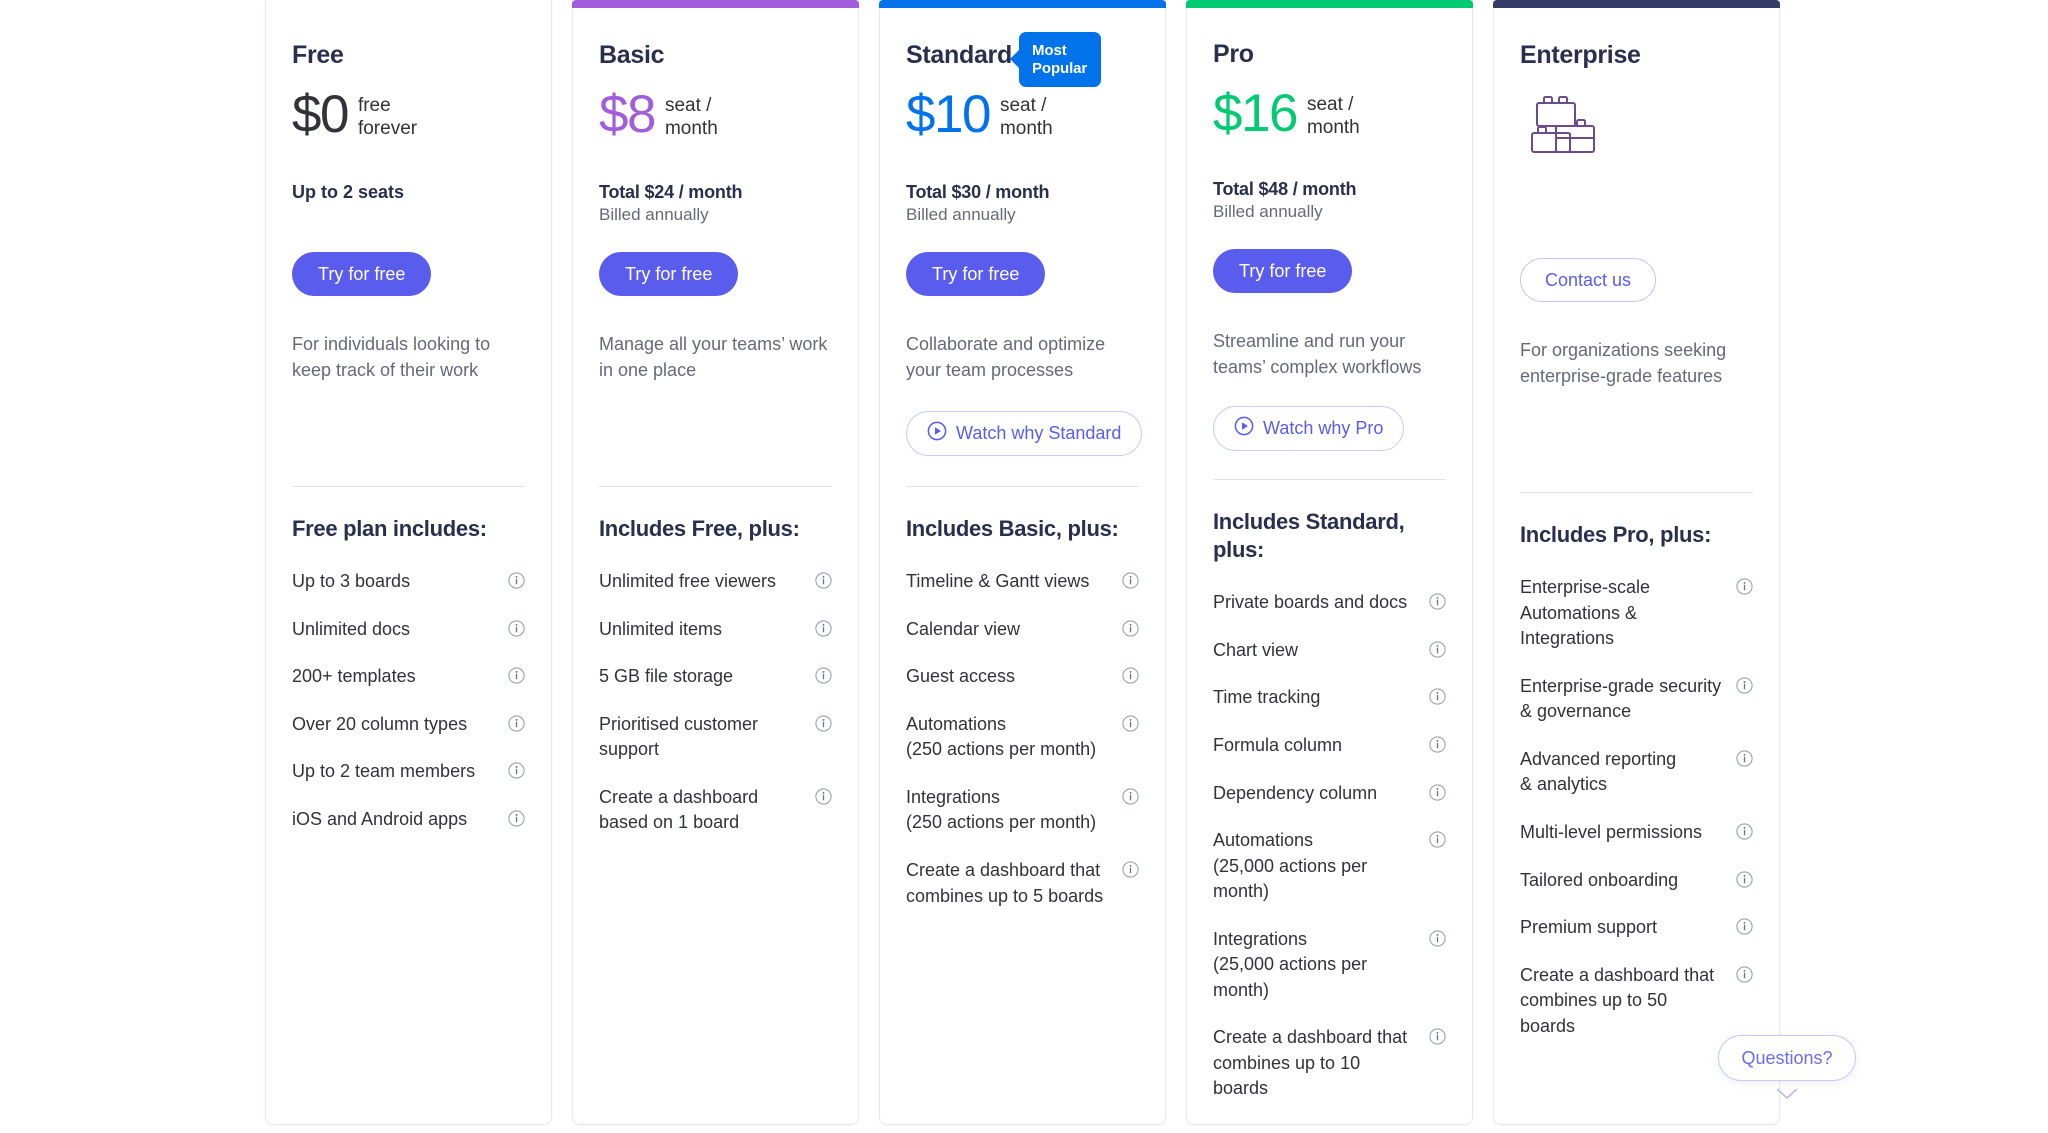  What do you see at coordinates (1022, 203) in the screenshot?
I see `total-block-standard: Total $30 / month Billed annually` at bounding box center [1022, 203].